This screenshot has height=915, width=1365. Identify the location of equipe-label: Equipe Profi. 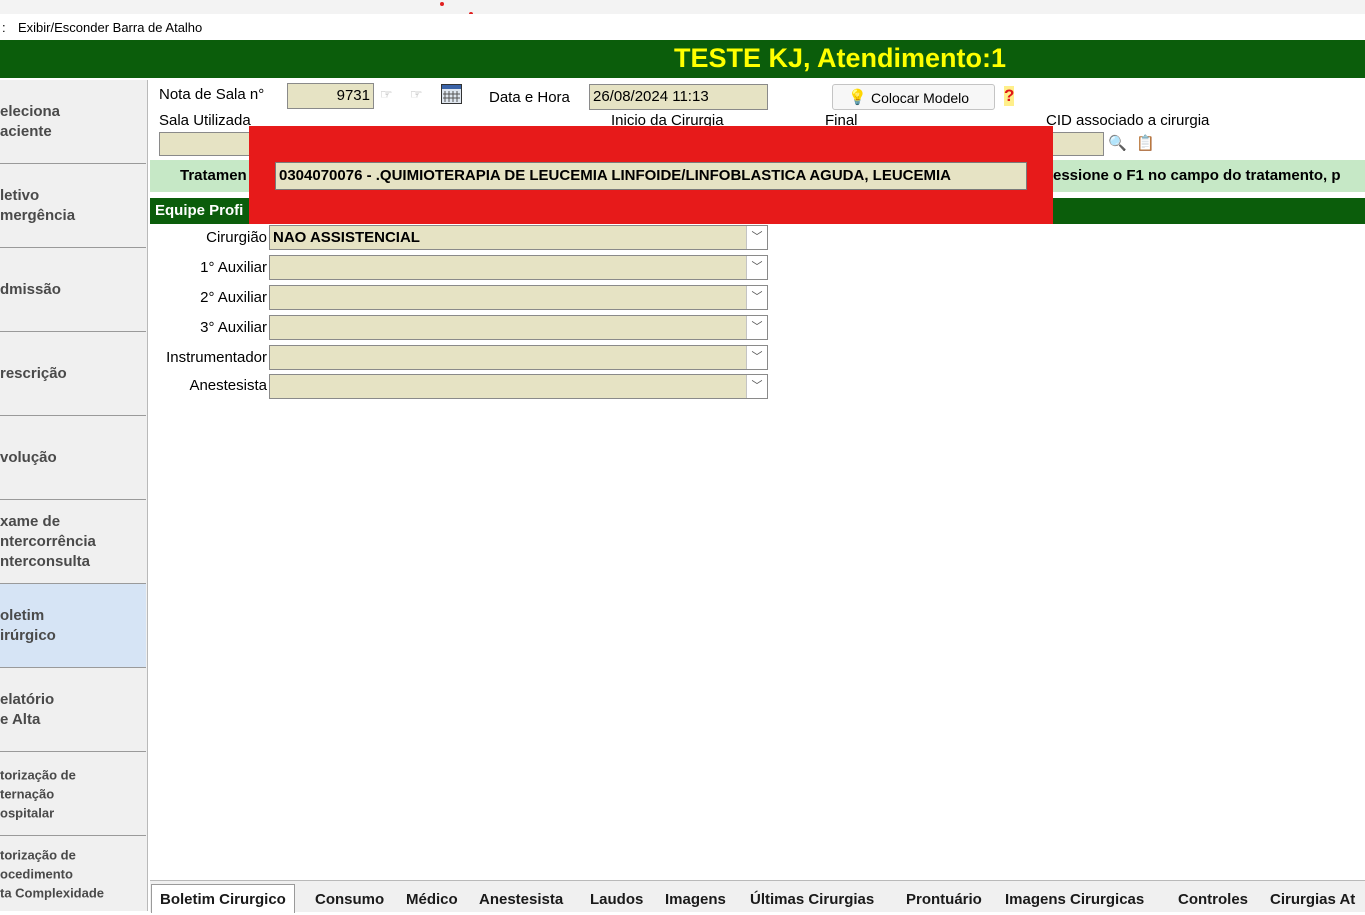
(199, 210).